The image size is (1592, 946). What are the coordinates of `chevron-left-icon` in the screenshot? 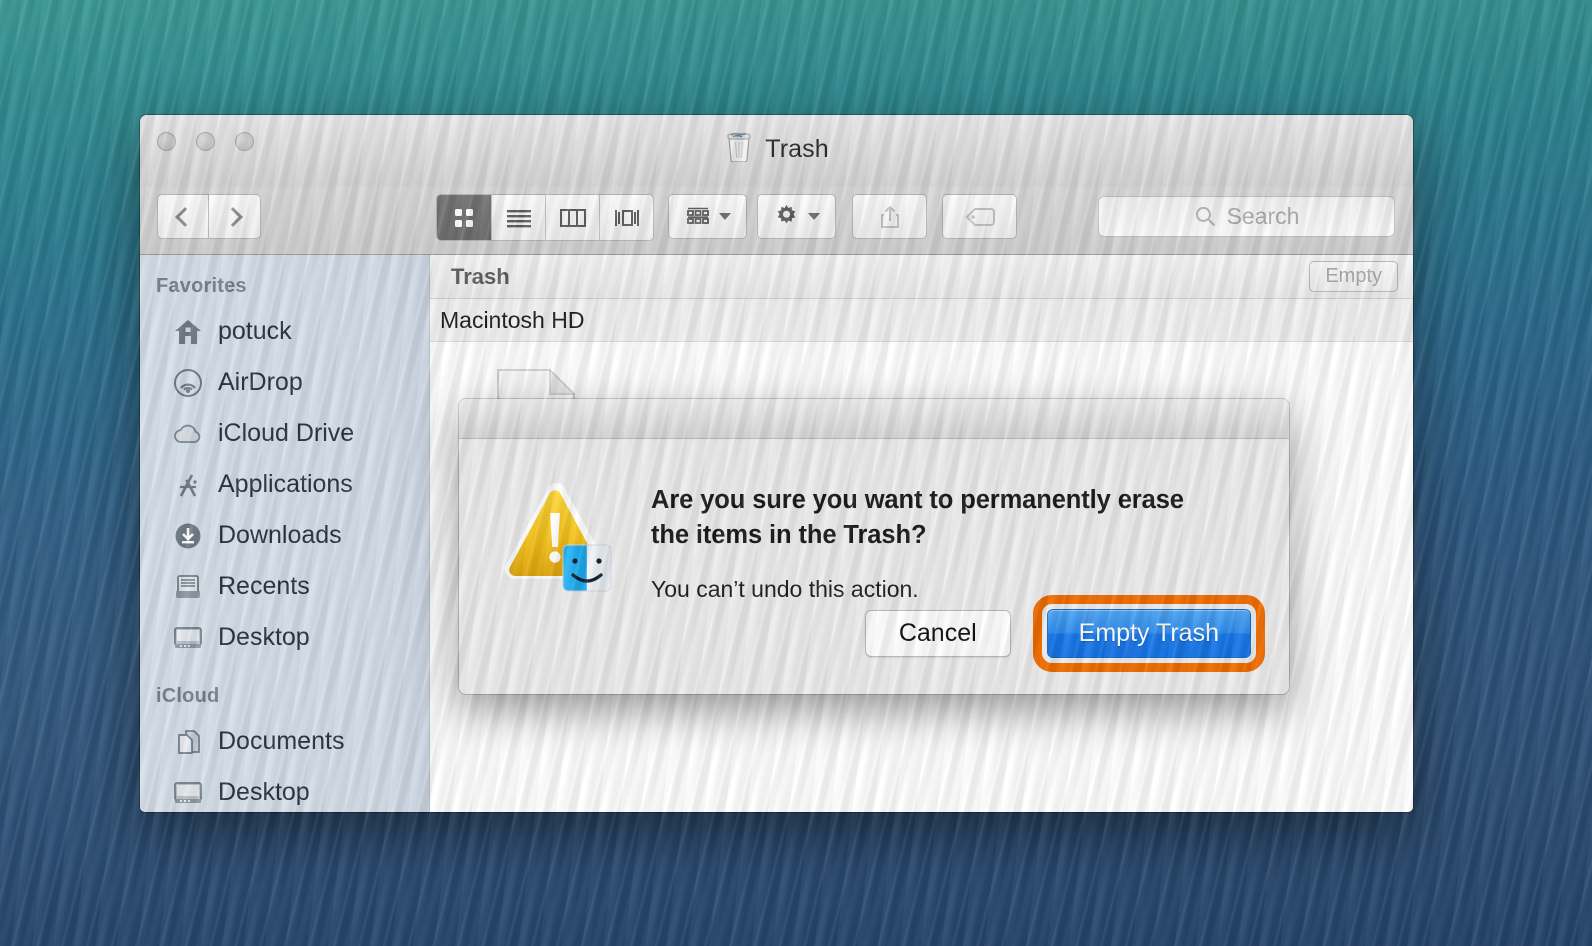 It's located at (185, 216).